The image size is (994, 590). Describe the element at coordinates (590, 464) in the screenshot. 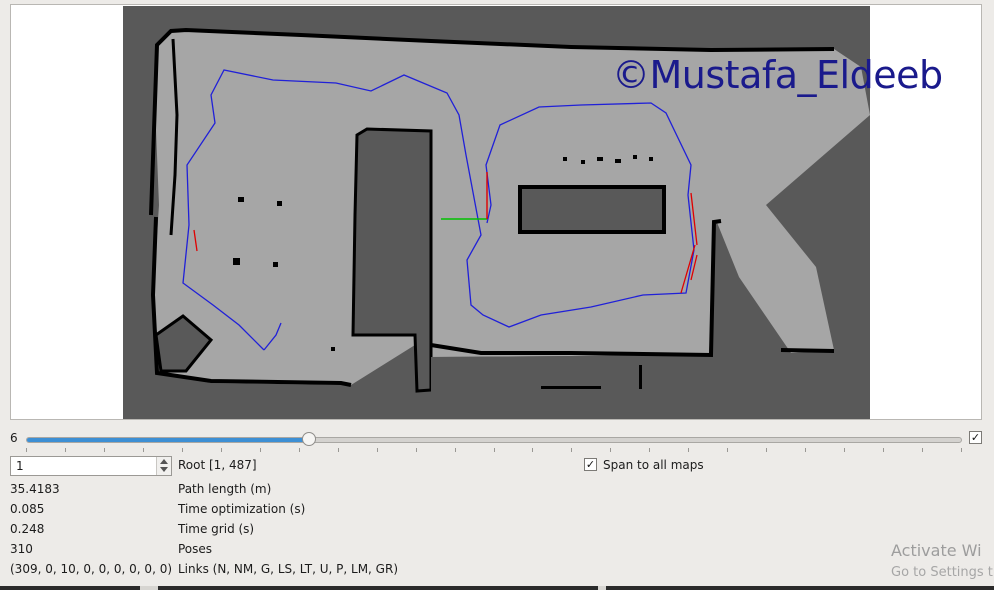

I see `span-to-all-maps-checkbox: ✓` at that location.